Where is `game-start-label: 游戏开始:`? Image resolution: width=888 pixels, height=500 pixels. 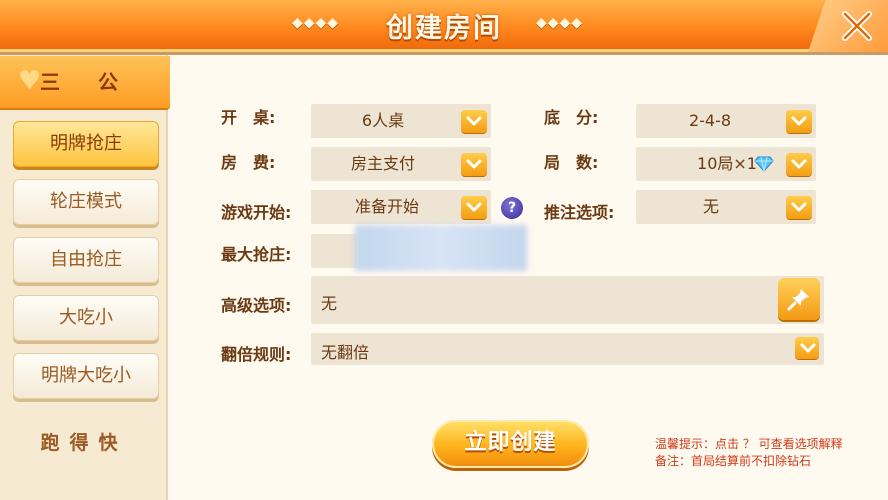 game-start-label: 游戏开始: is located at coordinates (256, 212).